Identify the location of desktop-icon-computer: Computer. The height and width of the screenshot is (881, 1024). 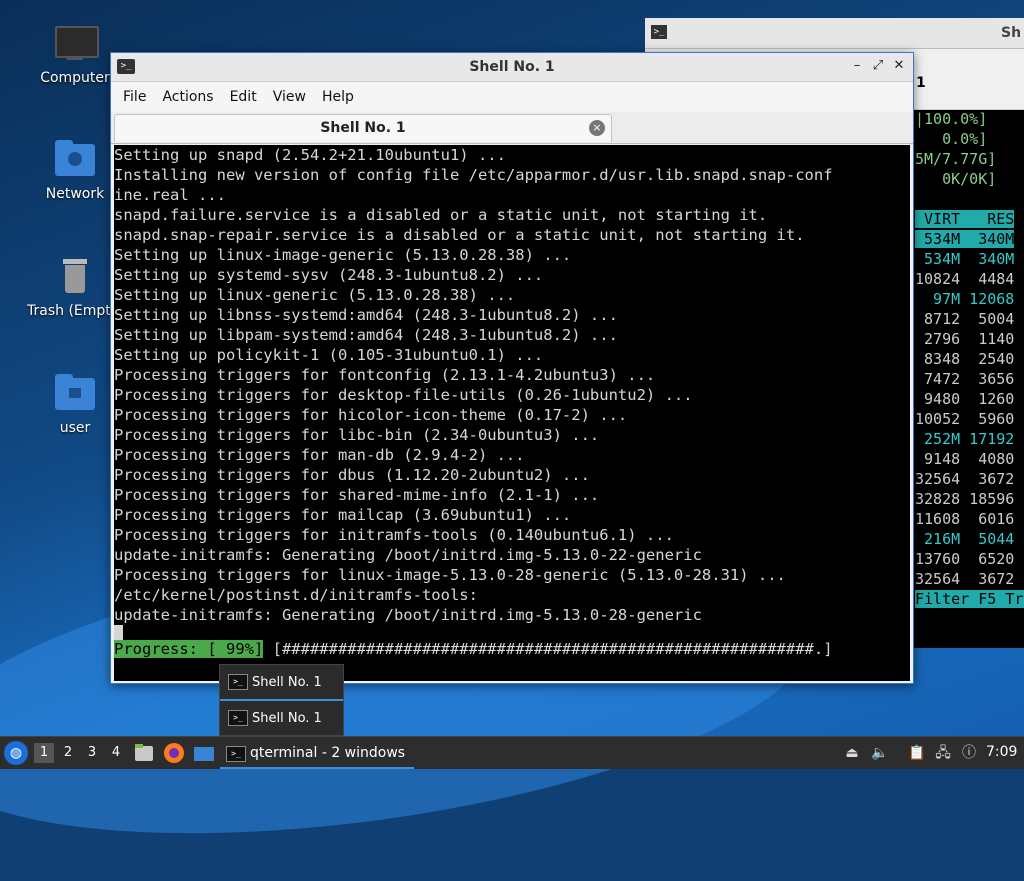
(75, 54).